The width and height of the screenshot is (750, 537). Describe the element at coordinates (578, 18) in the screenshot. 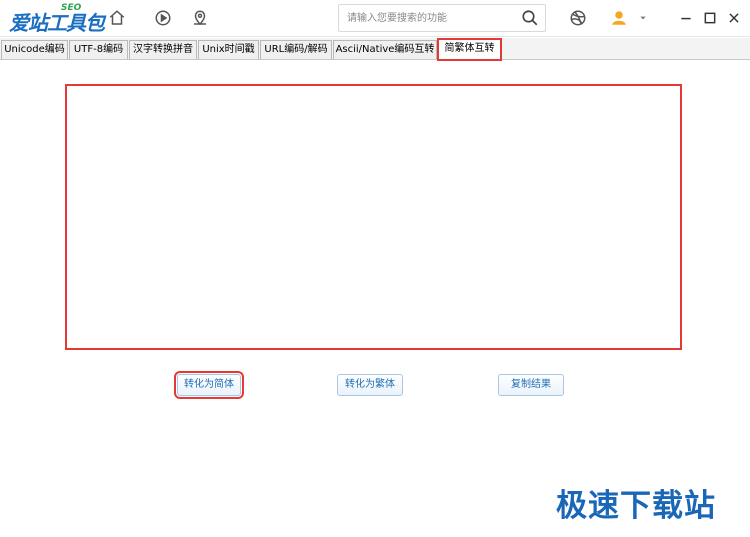

I see `dribbble-icon` at that location.